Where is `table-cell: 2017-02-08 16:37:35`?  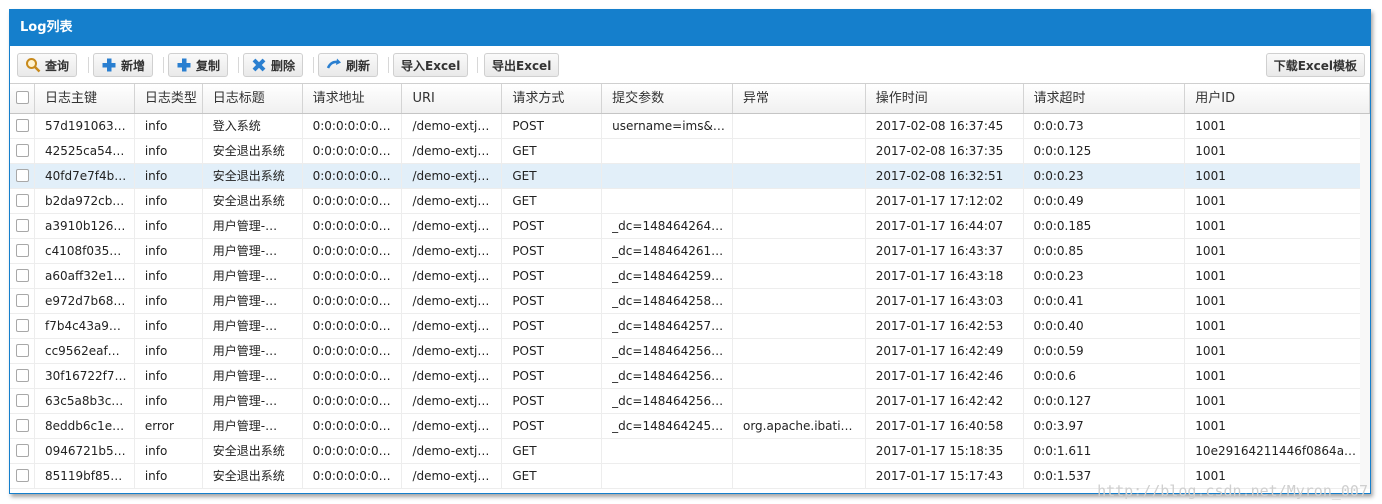 table-cell: 2017-02-08 16:37:35 is located at coordinates (945, 151).